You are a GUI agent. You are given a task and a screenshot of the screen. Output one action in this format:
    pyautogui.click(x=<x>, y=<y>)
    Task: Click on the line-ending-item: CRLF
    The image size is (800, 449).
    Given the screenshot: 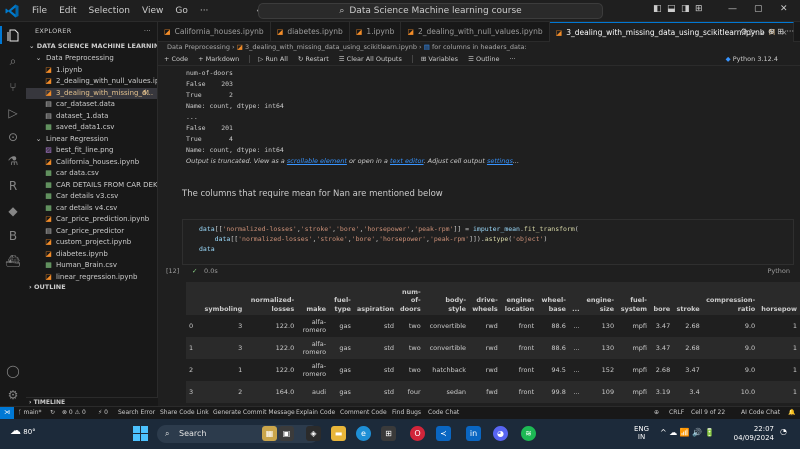 What is the action you would take?
    pyautogui.click(x=676, y=413)
    